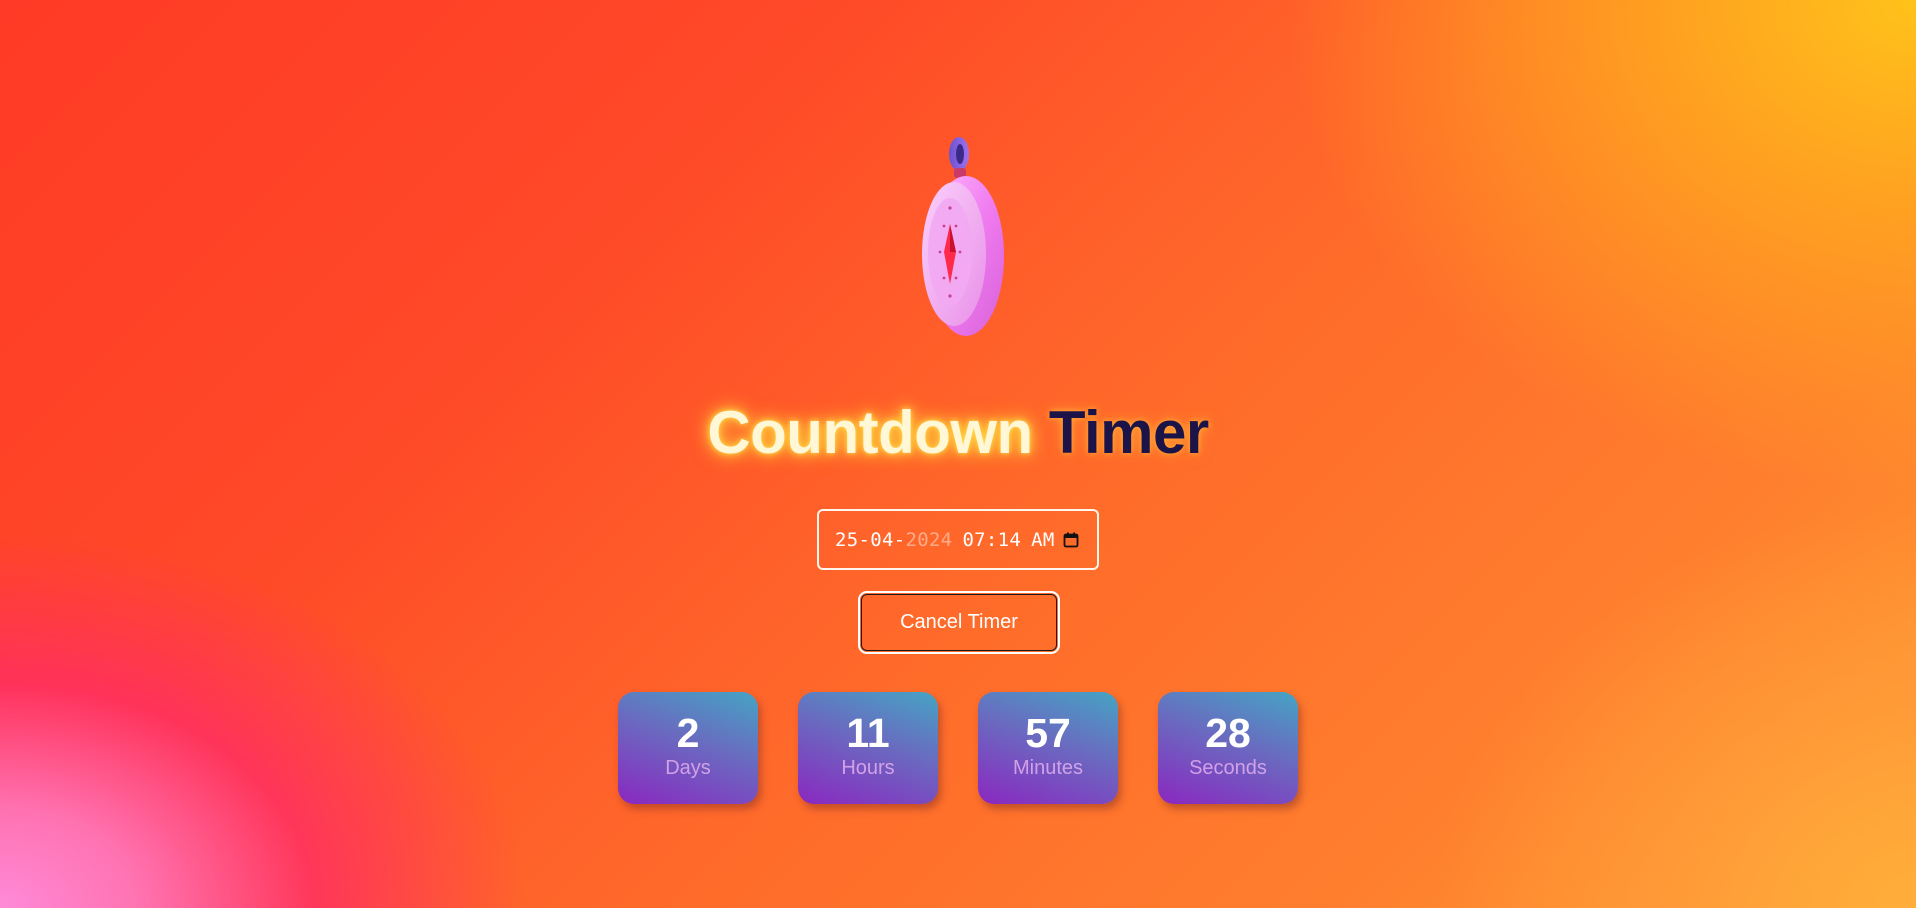 This screenshot has width=1916, height=908. I want to click on countdown-tile-seconds: 28 Seconds, so click(1228, 748).